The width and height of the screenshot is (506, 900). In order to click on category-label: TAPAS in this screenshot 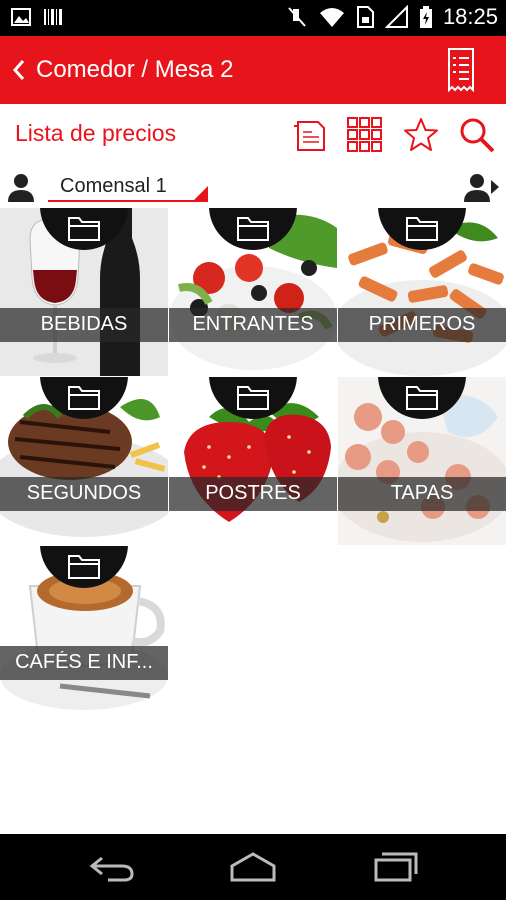, I will do `click(422, 493)`.